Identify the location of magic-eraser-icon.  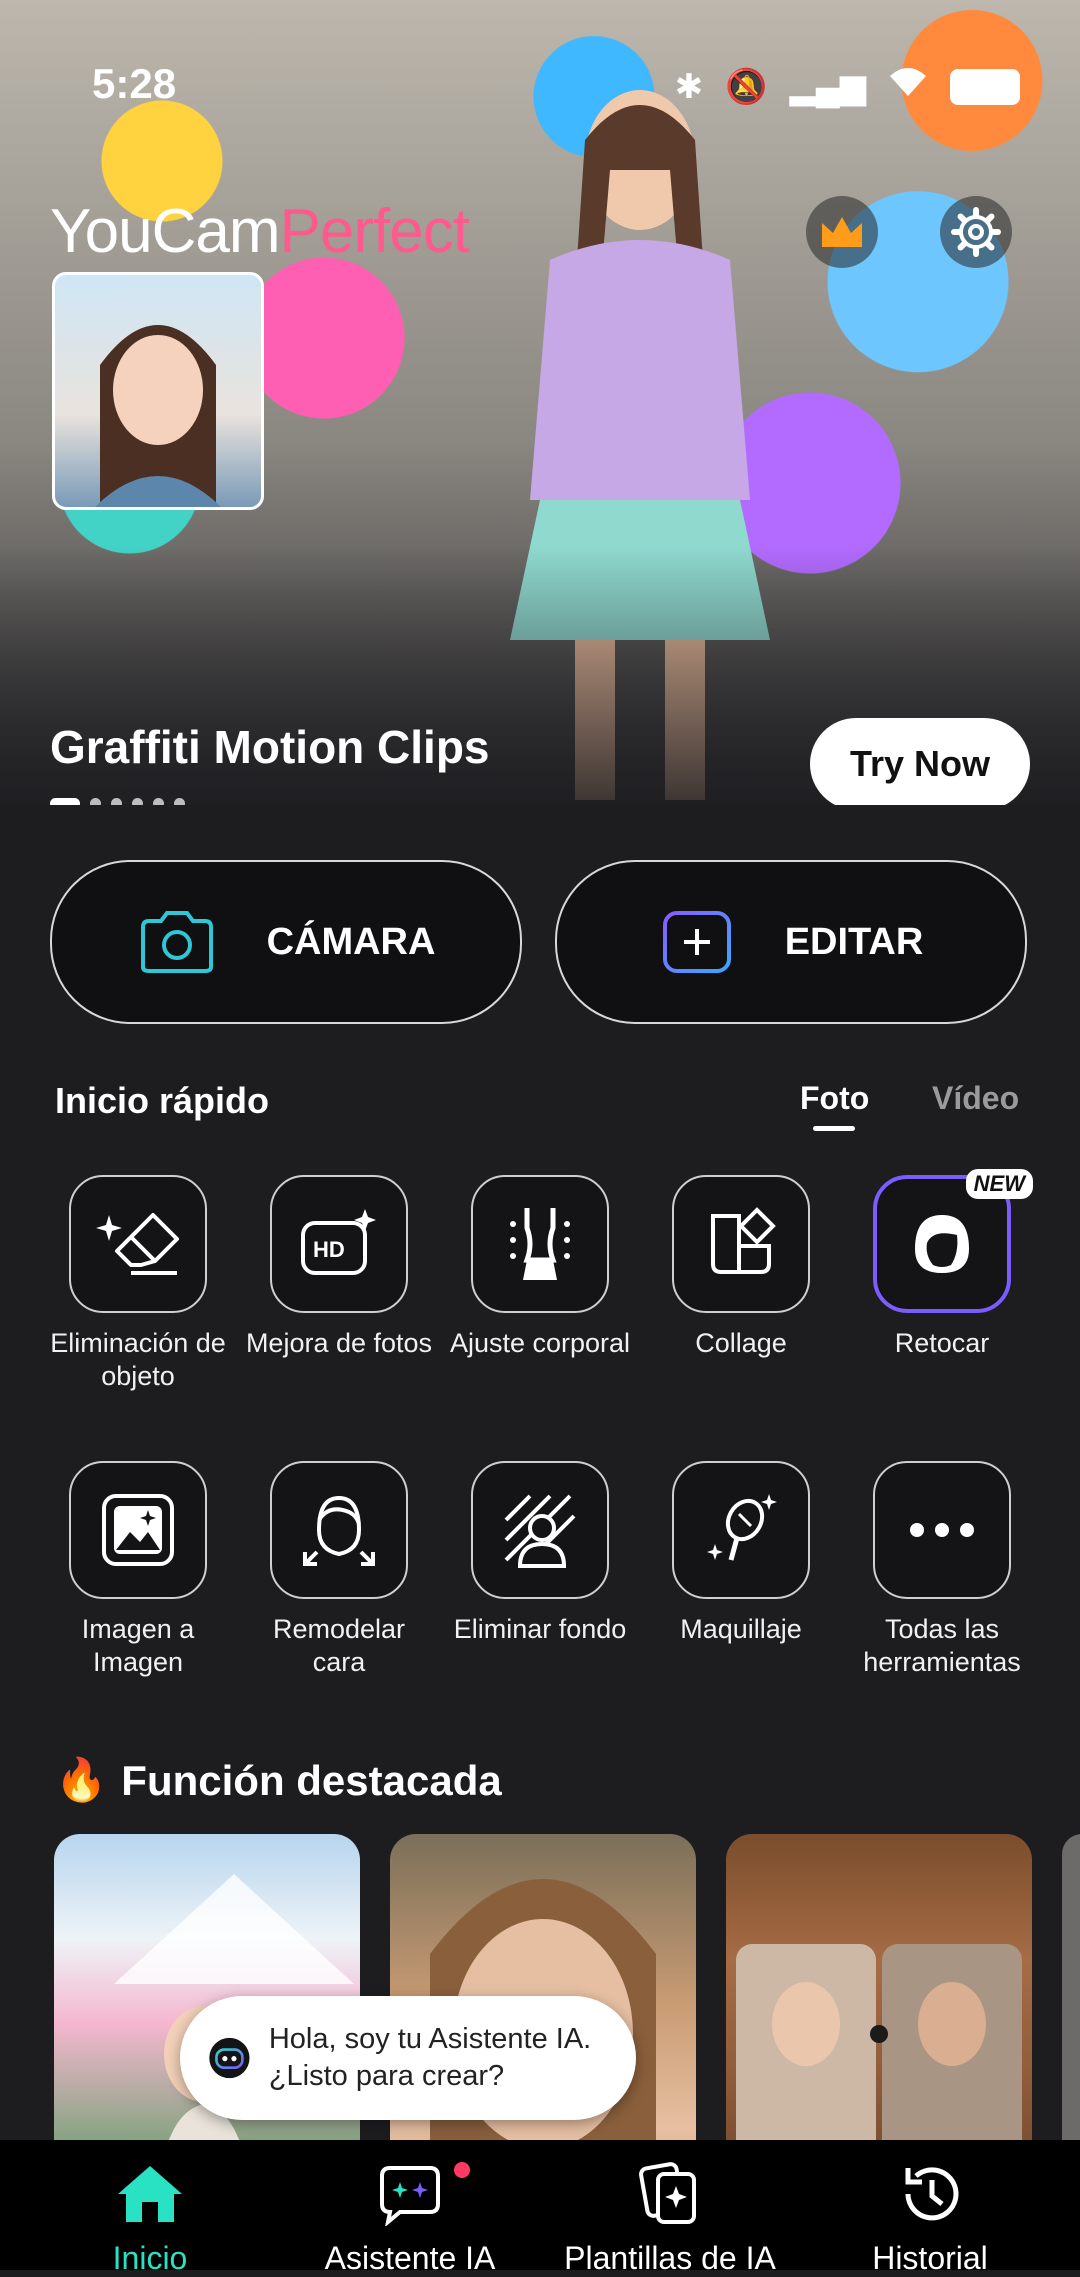
(138, 1244).